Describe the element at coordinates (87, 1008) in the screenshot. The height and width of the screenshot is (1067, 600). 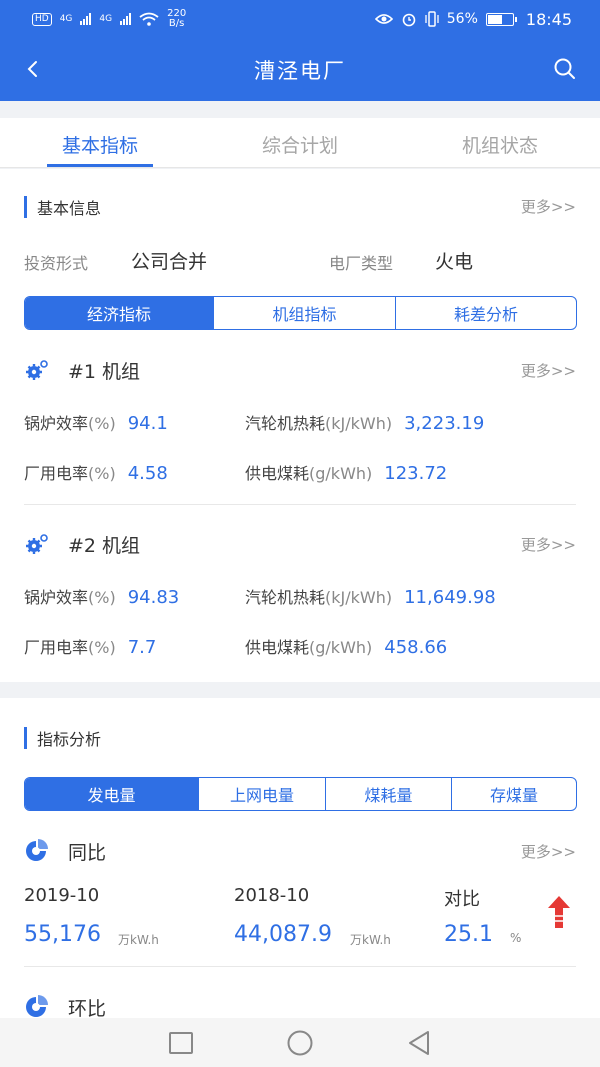
I see `mom-title: 环比` at that location.